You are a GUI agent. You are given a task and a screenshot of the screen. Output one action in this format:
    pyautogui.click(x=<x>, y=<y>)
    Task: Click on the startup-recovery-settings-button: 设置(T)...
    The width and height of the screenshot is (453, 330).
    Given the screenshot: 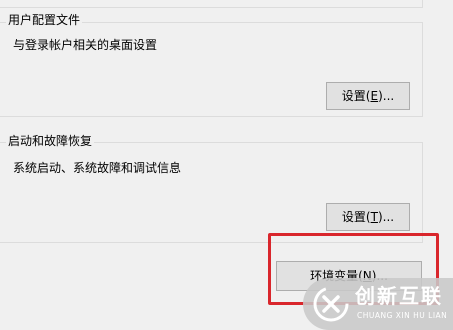 What is the action you would take?
    pyautogui.click(x=368, y=217)
    